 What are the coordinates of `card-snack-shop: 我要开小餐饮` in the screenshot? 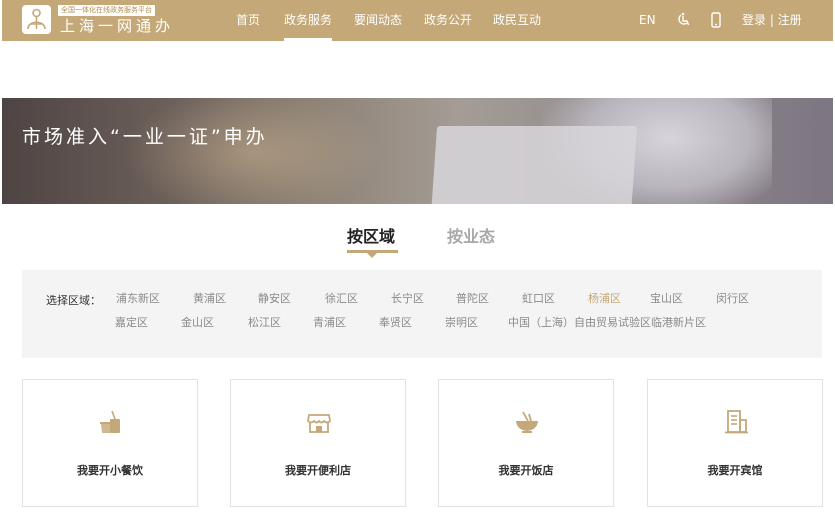 It's located at (110, 443).